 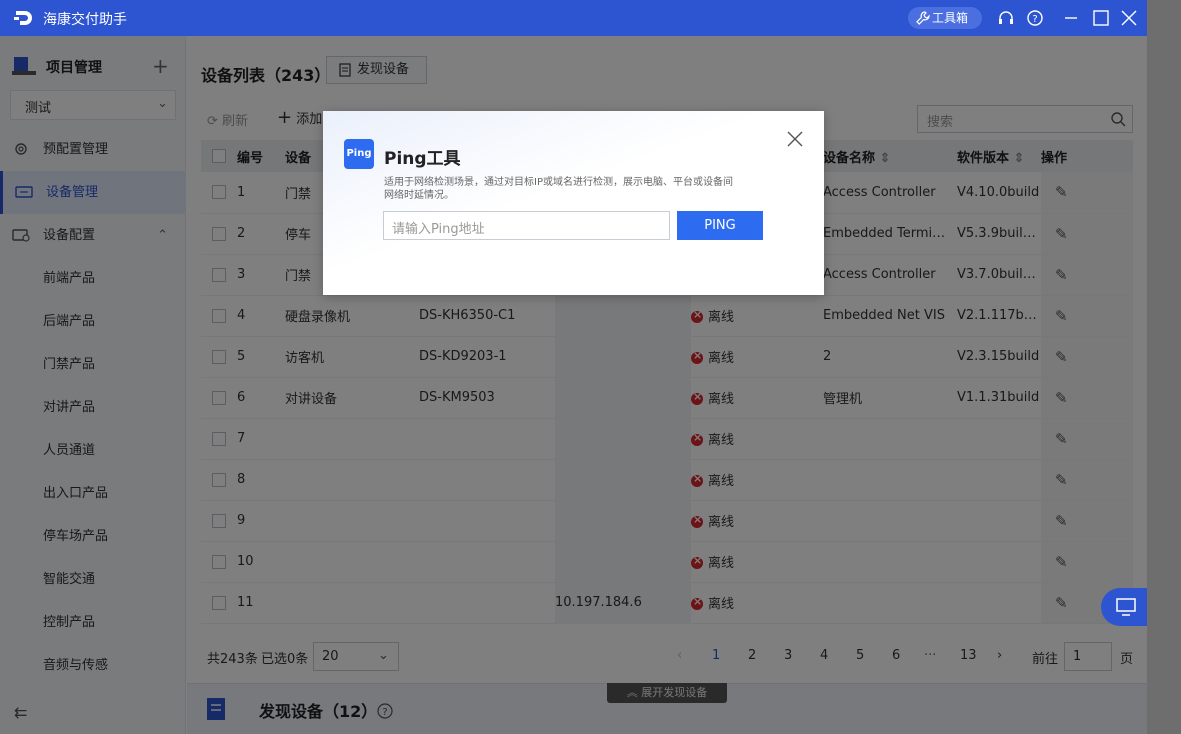 I want to click on background-window-strip, so click(x=1164, y=367).